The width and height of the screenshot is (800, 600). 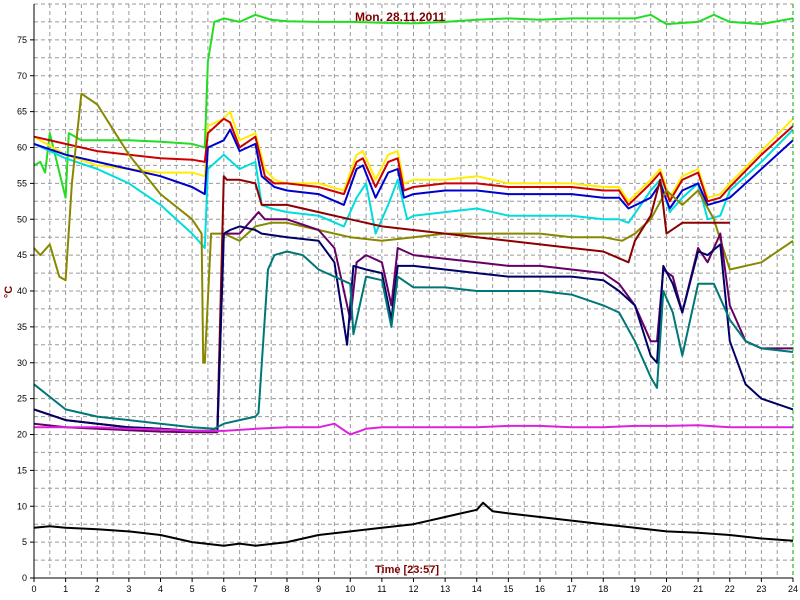 I want to click on x-tick-label: 7, so click(x=255, y=589).